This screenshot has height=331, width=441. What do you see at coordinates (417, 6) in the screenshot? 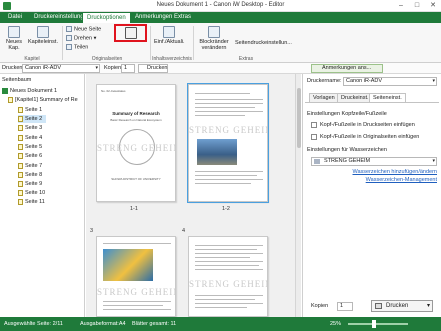
I see `maximize-button: □` at bounding box center [417, 6].